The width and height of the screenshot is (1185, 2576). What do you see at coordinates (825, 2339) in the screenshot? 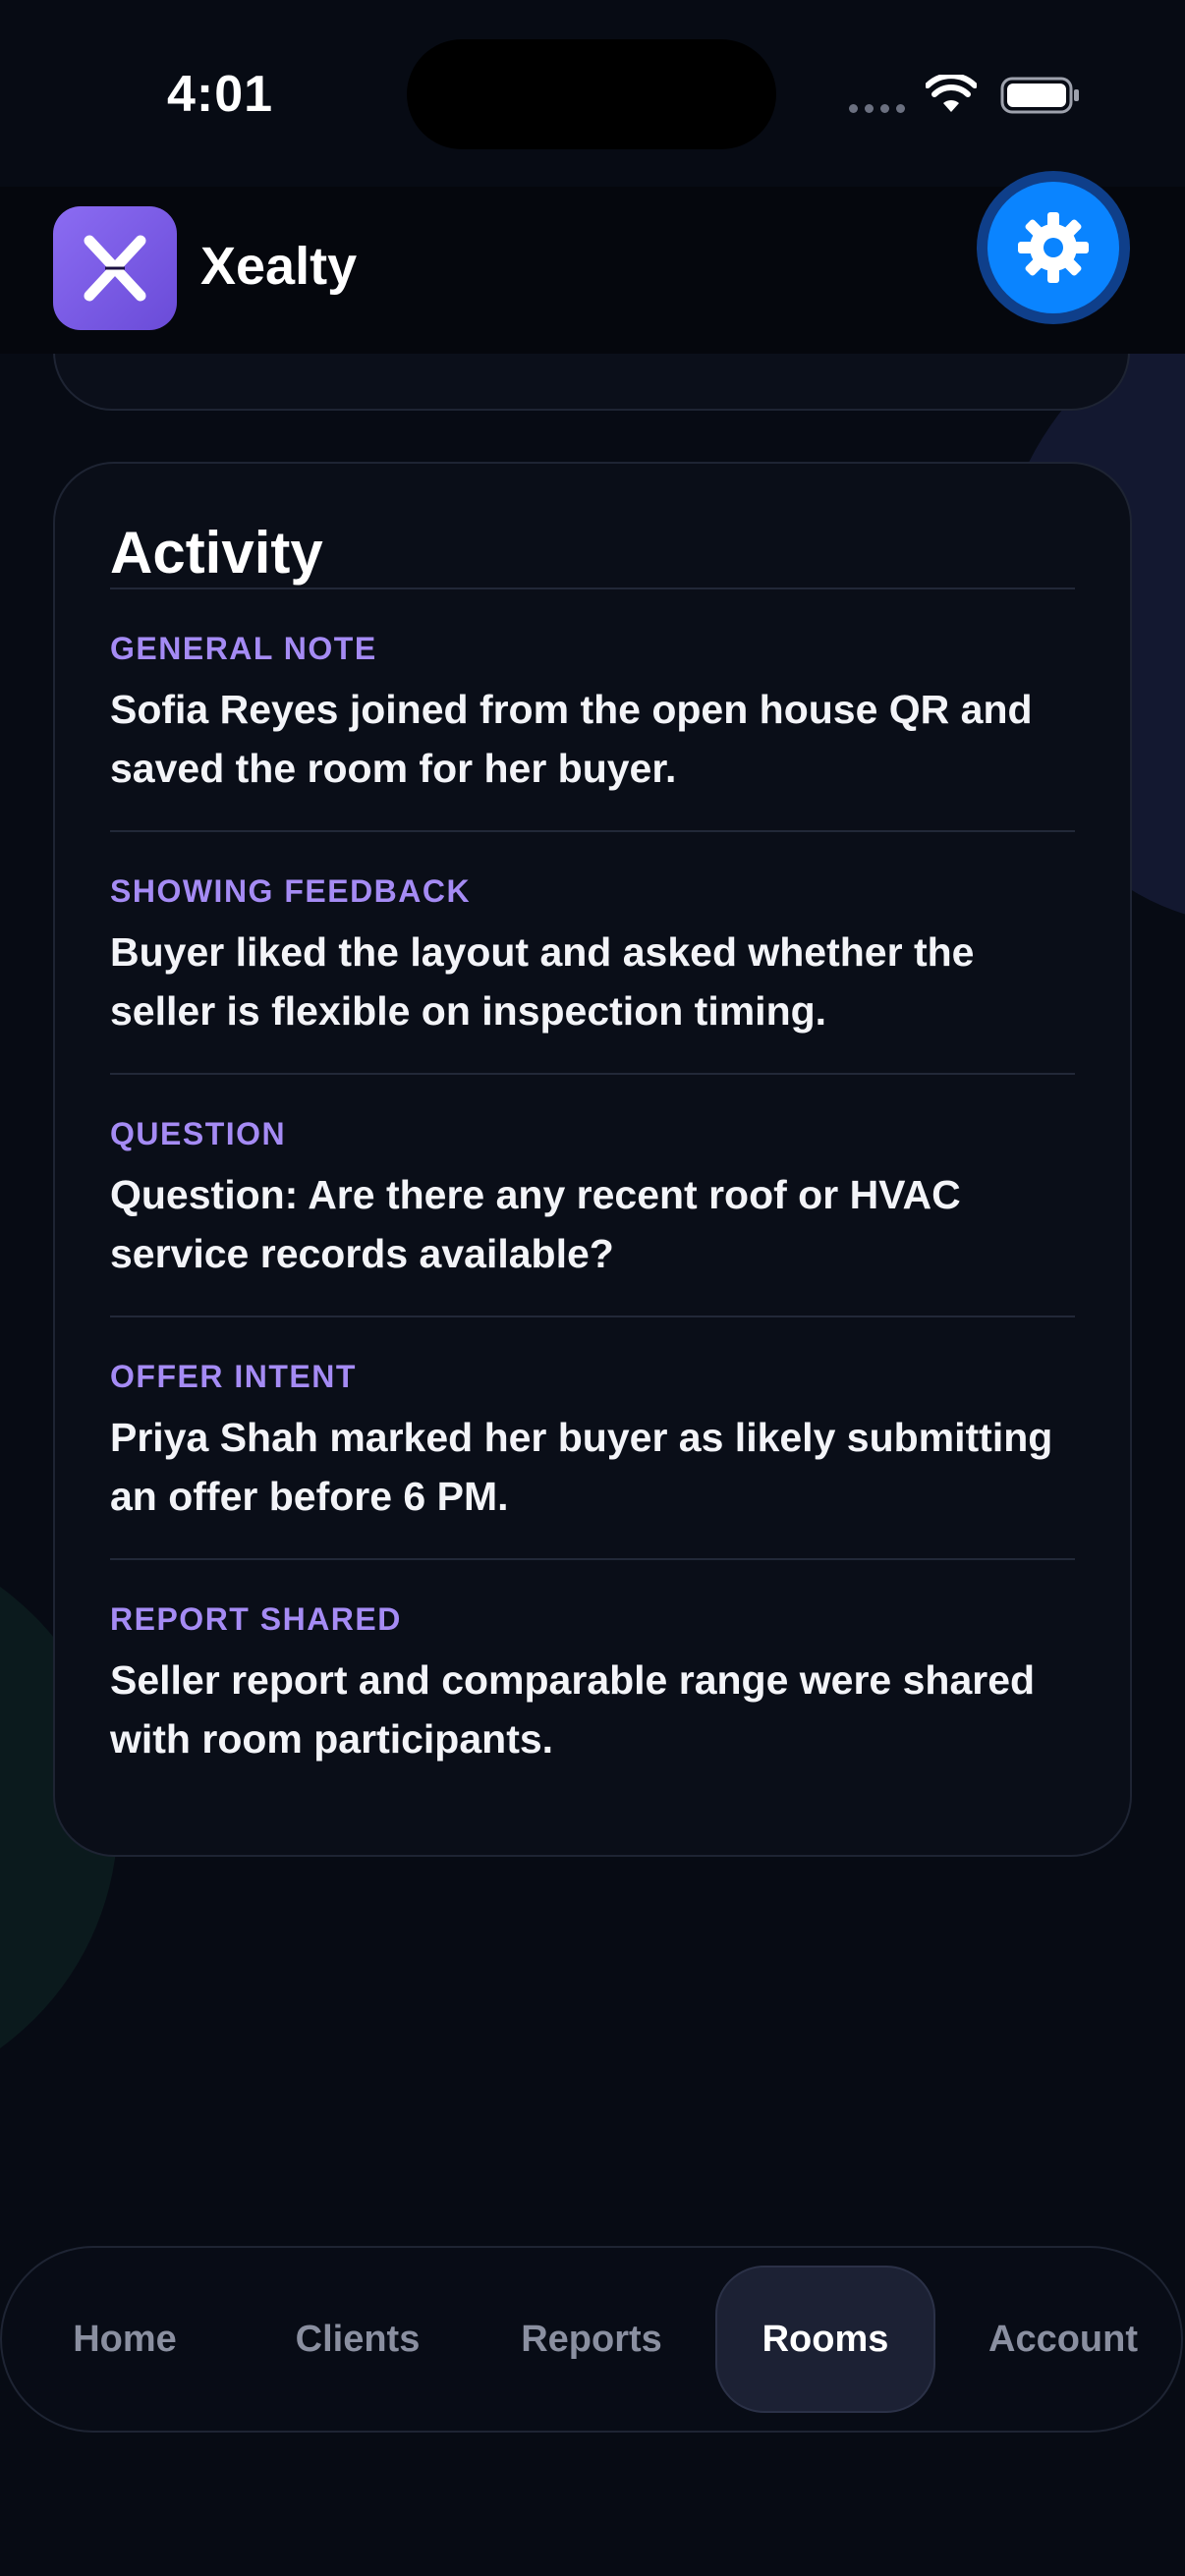
I see `tab-rooms: Rooms` at bounding box center [825, 2339].